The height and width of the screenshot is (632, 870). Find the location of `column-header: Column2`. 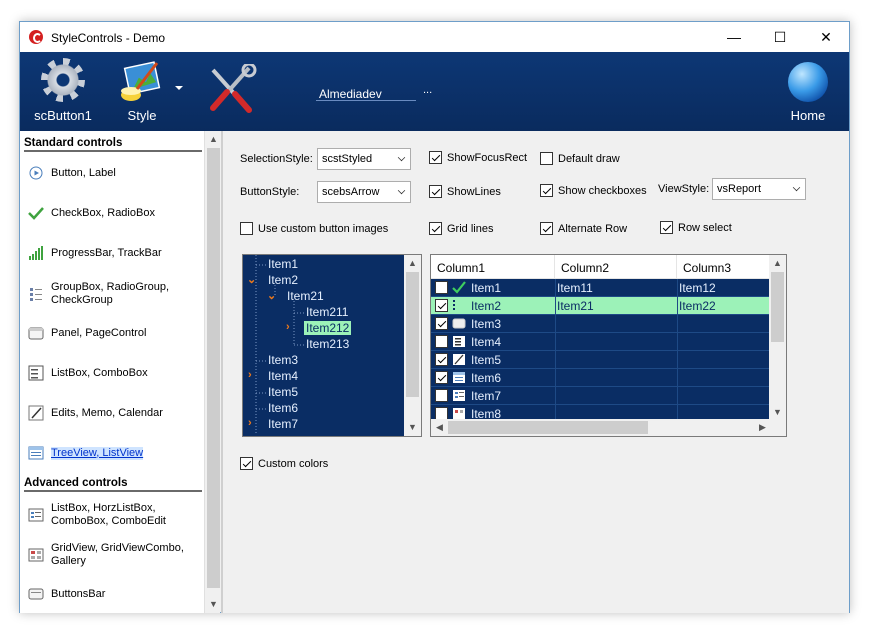

column-header: Column2 is located at coordinates (616, 267).